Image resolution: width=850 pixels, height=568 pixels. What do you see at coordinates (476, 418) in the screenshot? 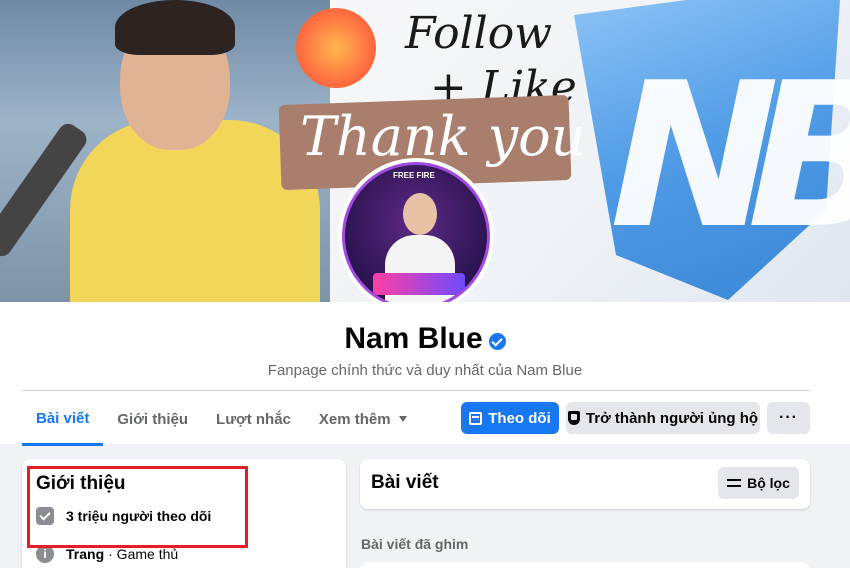
I see `follow-icon` at bounding box center [476, 418].